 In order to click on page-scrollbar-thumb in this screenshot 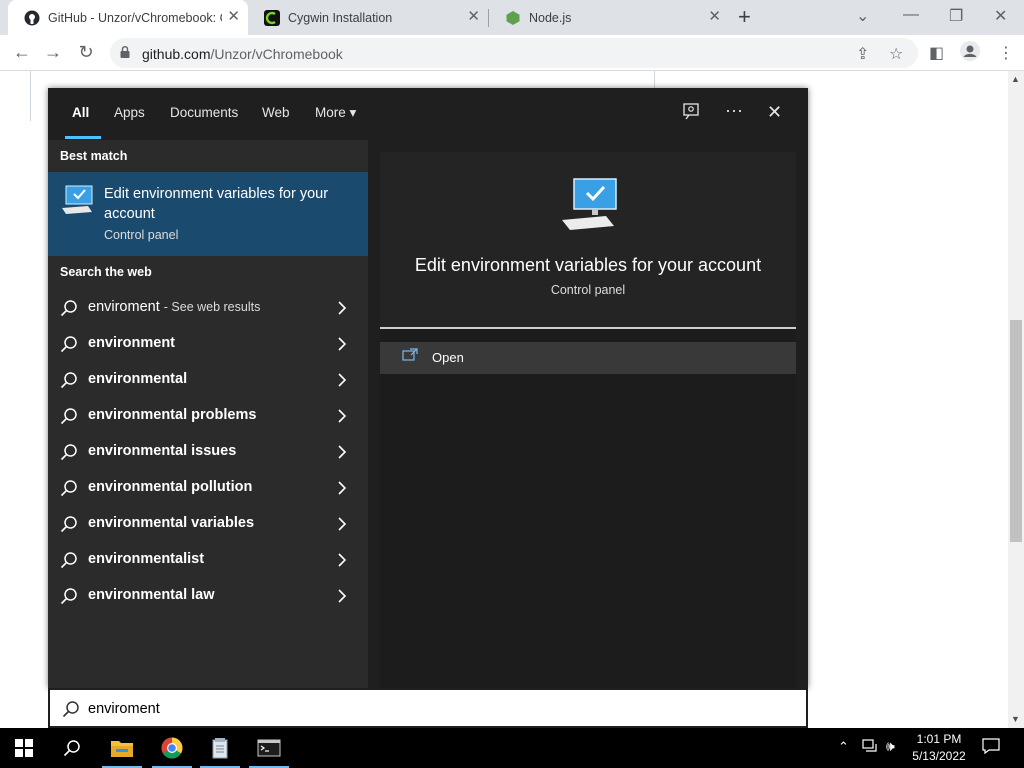, I will do `click(1016, 431)`.